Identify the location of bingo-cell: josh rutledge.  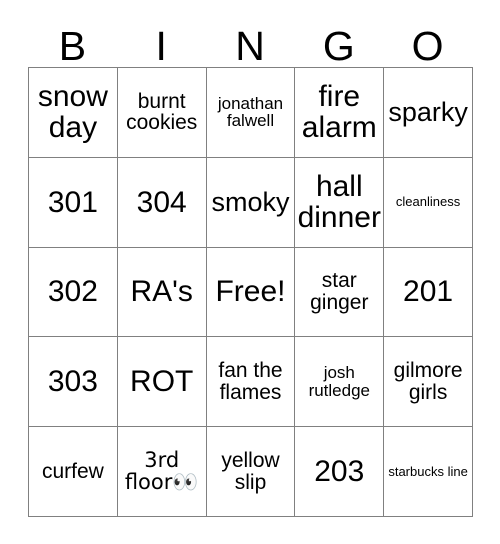
(339, 382).